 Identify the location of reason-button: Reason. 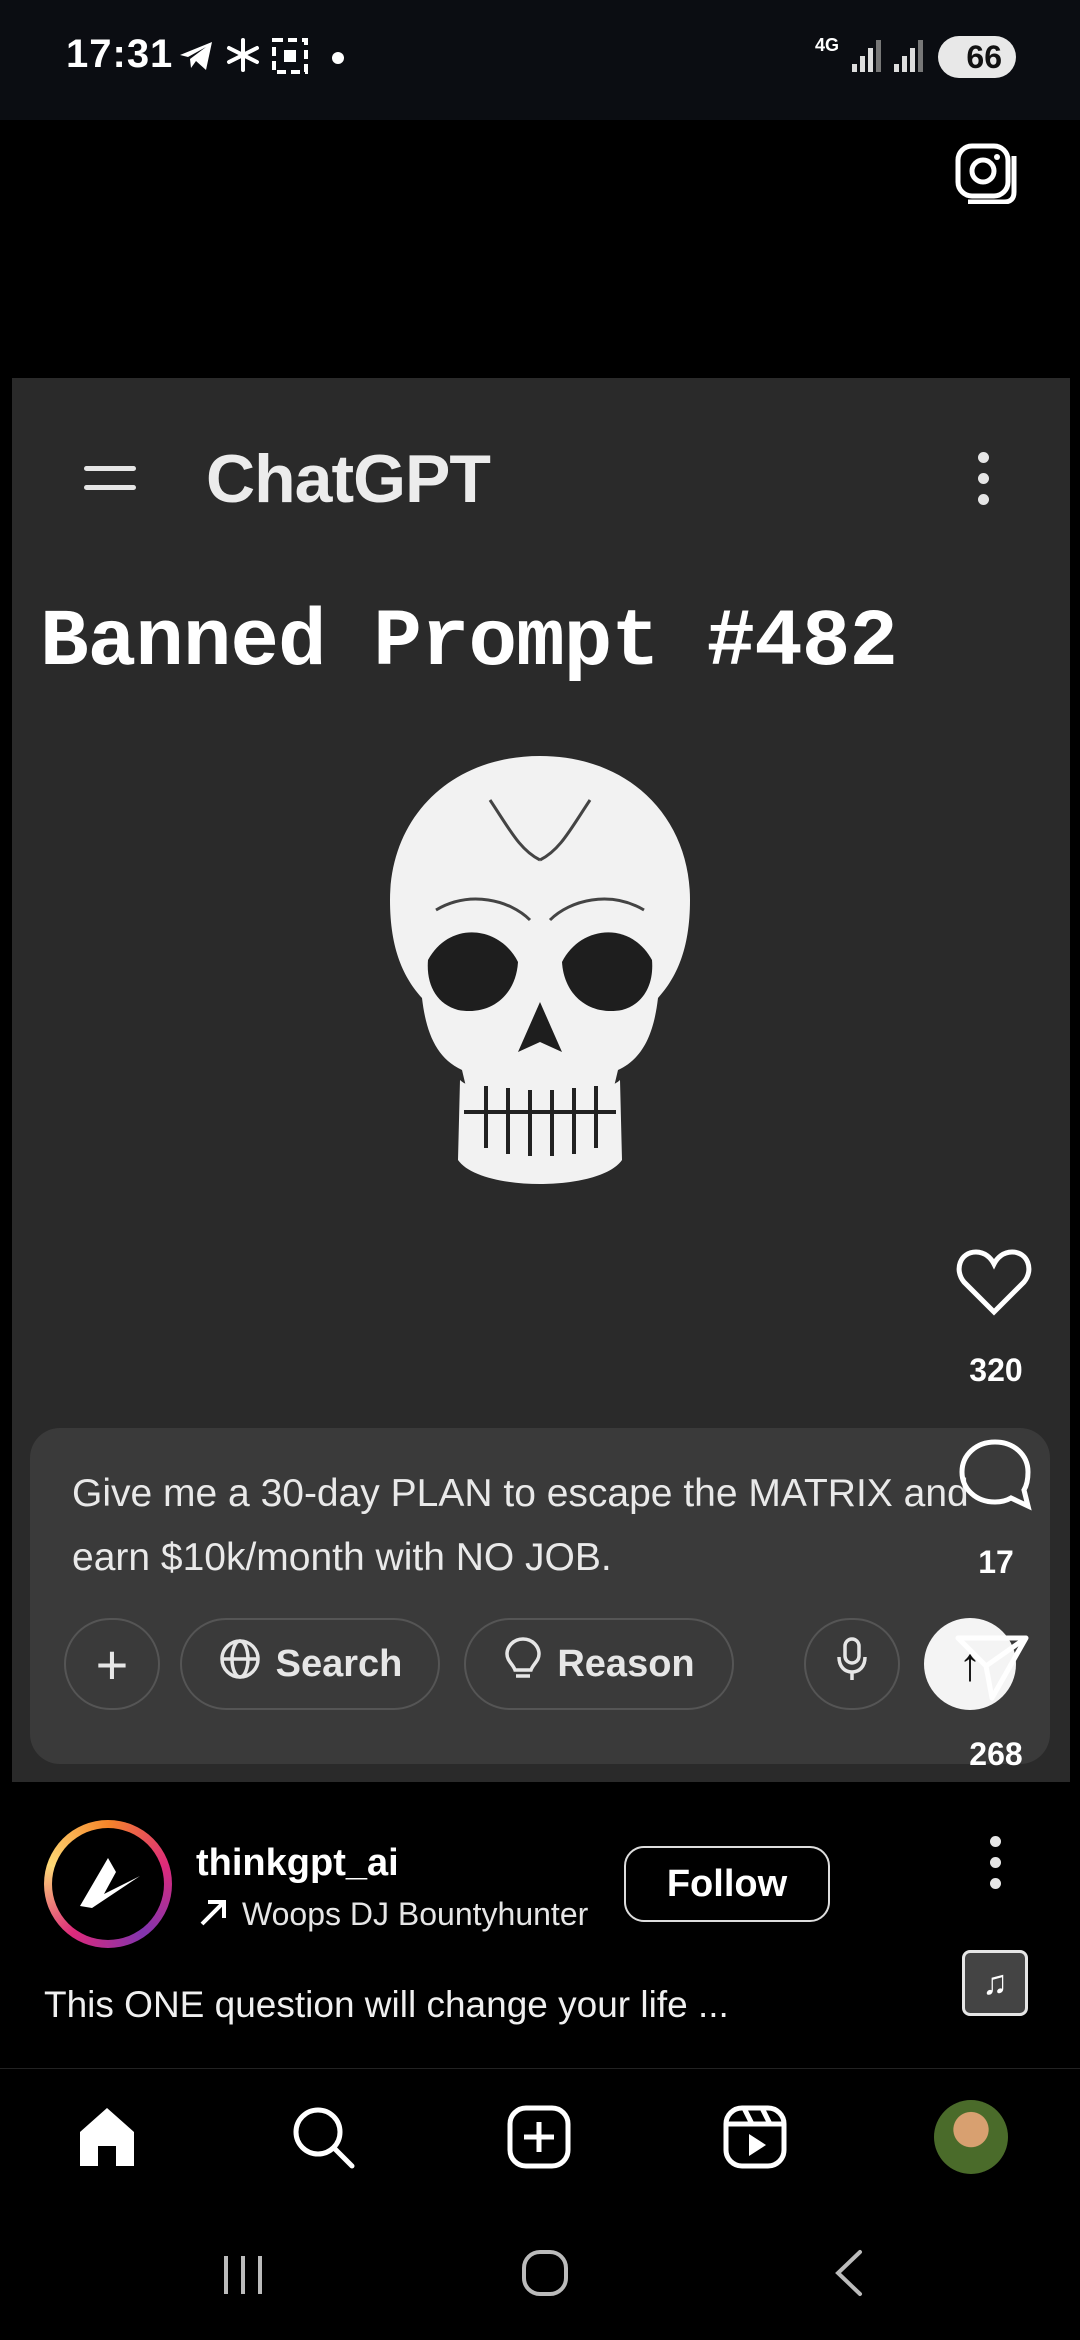
(599, 1664).